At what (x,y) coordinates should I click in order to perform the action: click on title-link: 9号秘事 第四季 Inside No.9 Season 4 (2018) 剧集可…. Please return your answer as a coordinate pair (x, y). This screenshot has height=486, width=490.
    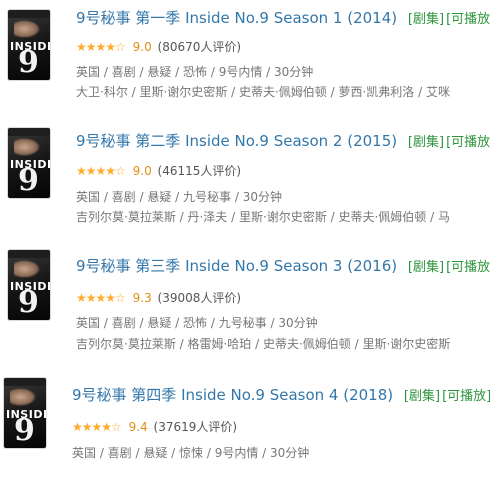
    Looking at the image, I should click on (281, 394).